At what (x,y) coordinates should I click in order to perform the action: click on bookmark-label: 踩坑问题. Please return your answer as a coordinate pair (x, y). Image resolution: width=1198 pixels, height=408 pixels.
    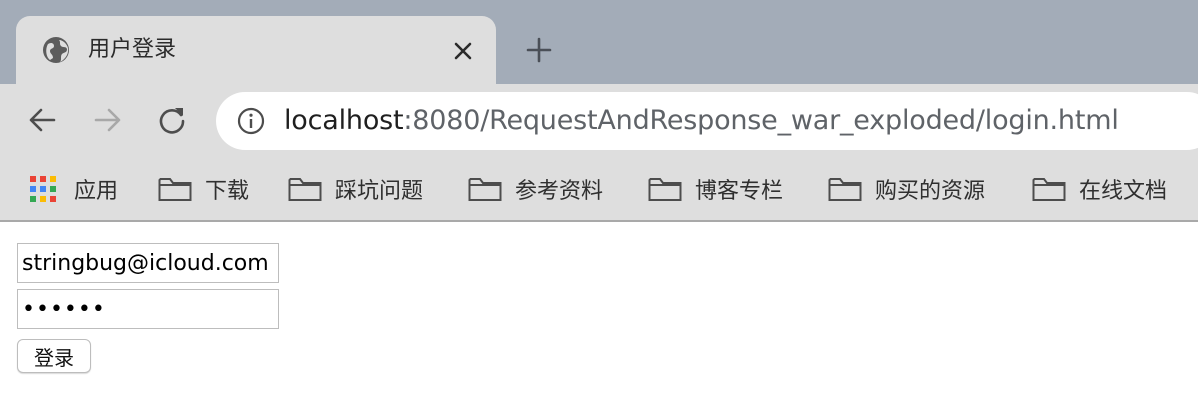
    Looking at the image, I should click on (379, 191).